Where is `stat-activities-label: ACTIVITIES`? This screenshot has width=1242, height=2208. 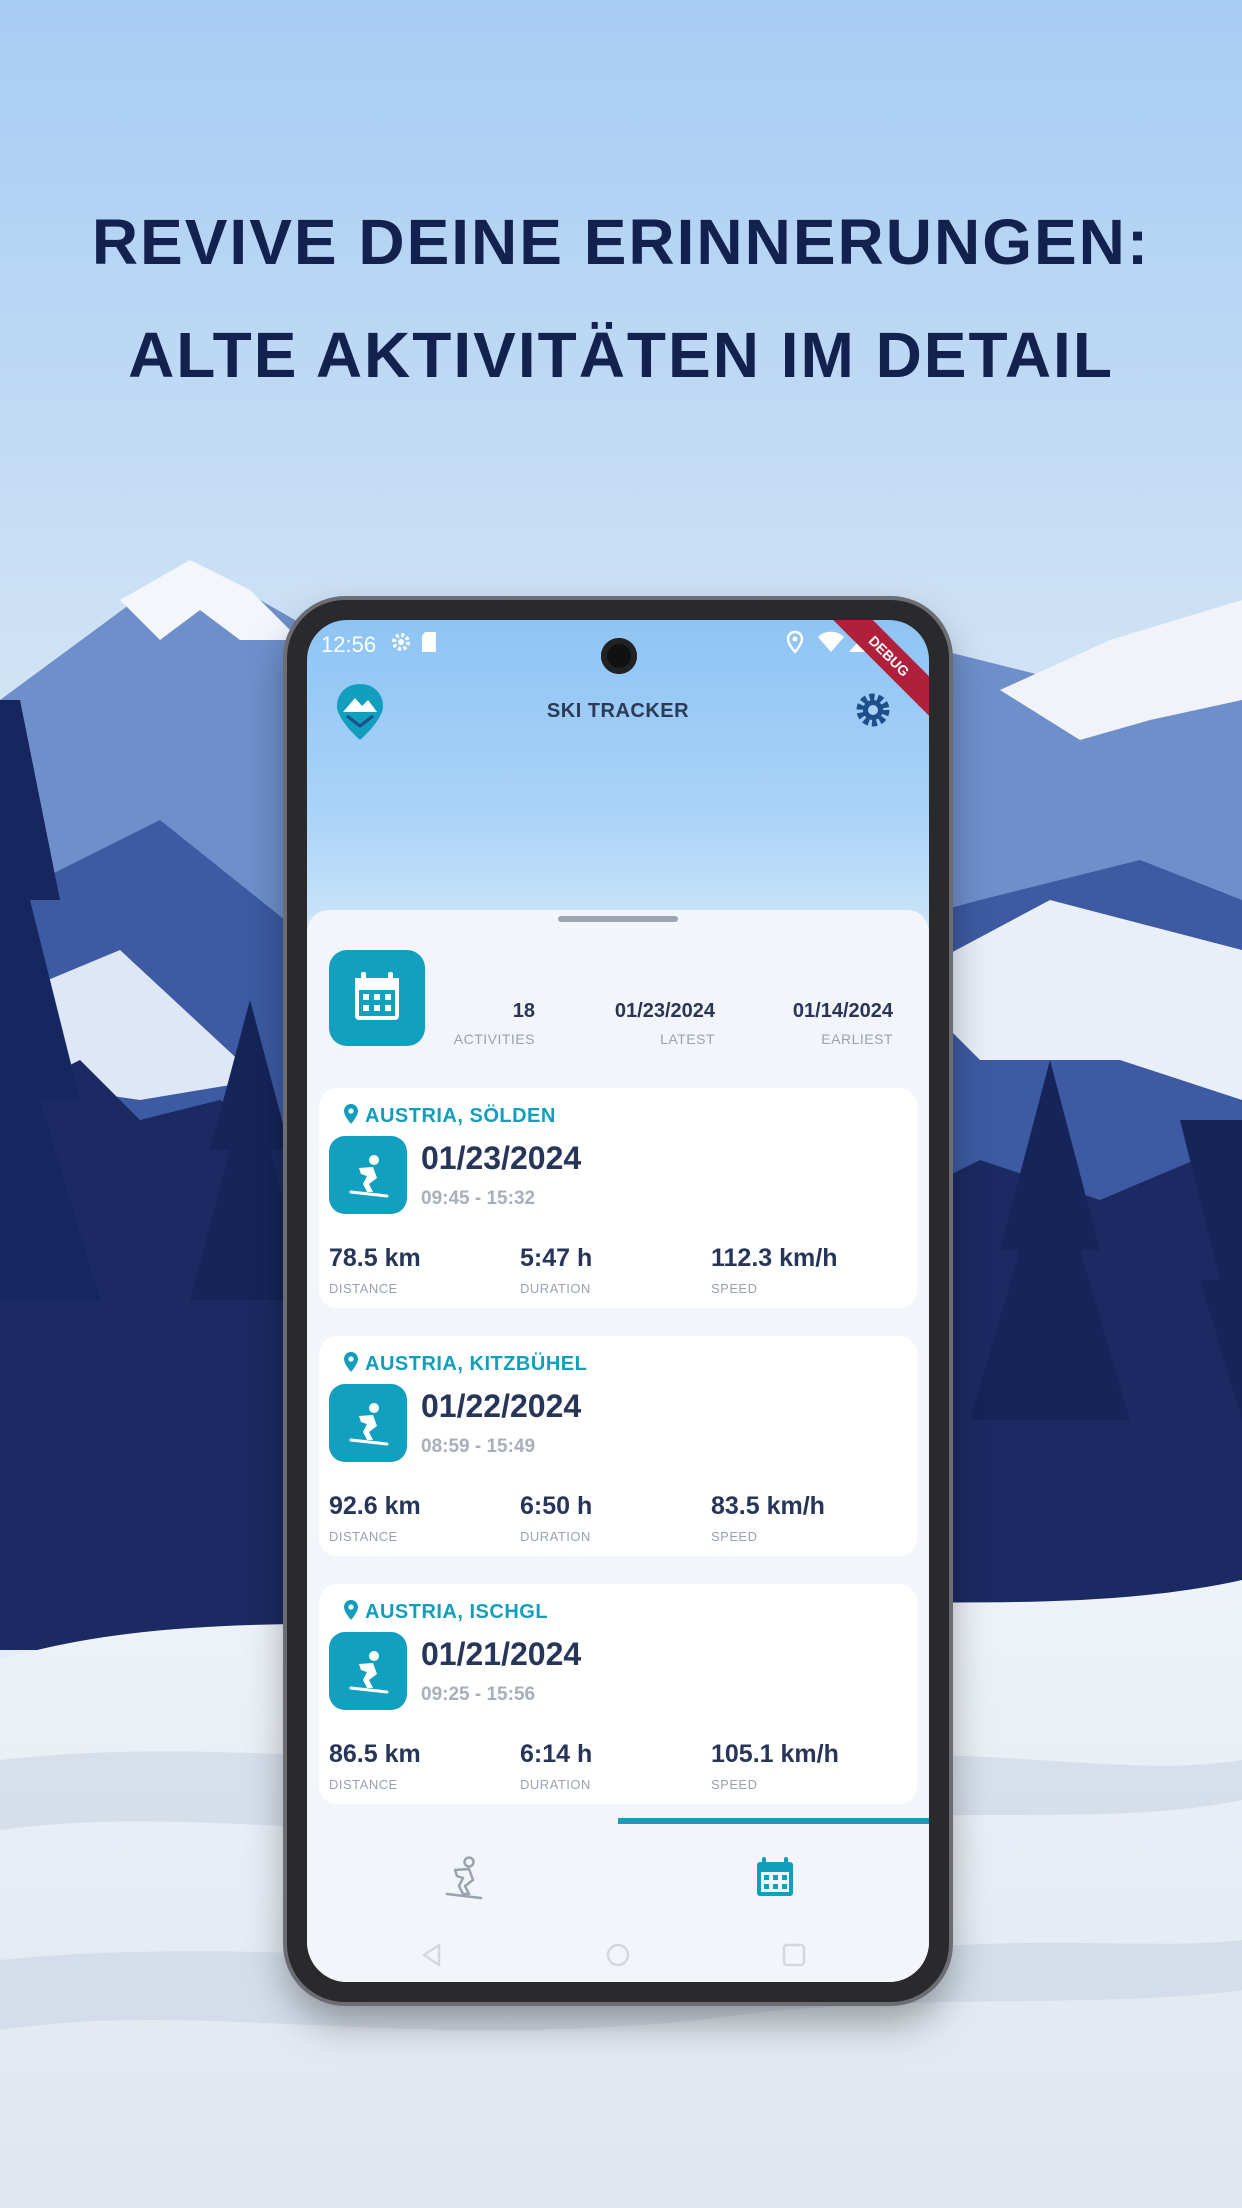
stat-activities-label: ACTIVITIES is located at coordinates (494, 1039).